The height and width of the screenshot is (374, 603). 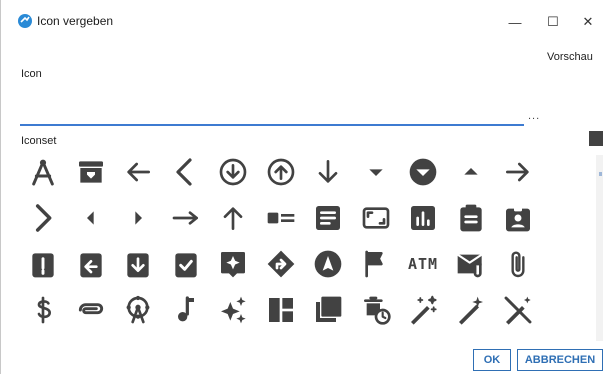 I want to click on clipboard-icon, so click(x=471, y=218).